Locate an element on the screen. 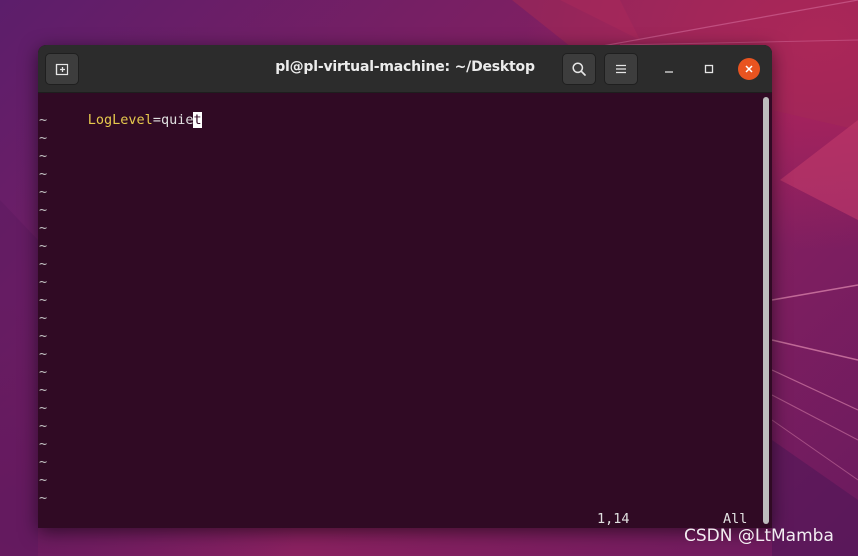  window-titlebar: pl@pl-virtual-machine: ~/Desktop is located at coordinates (405, 69).